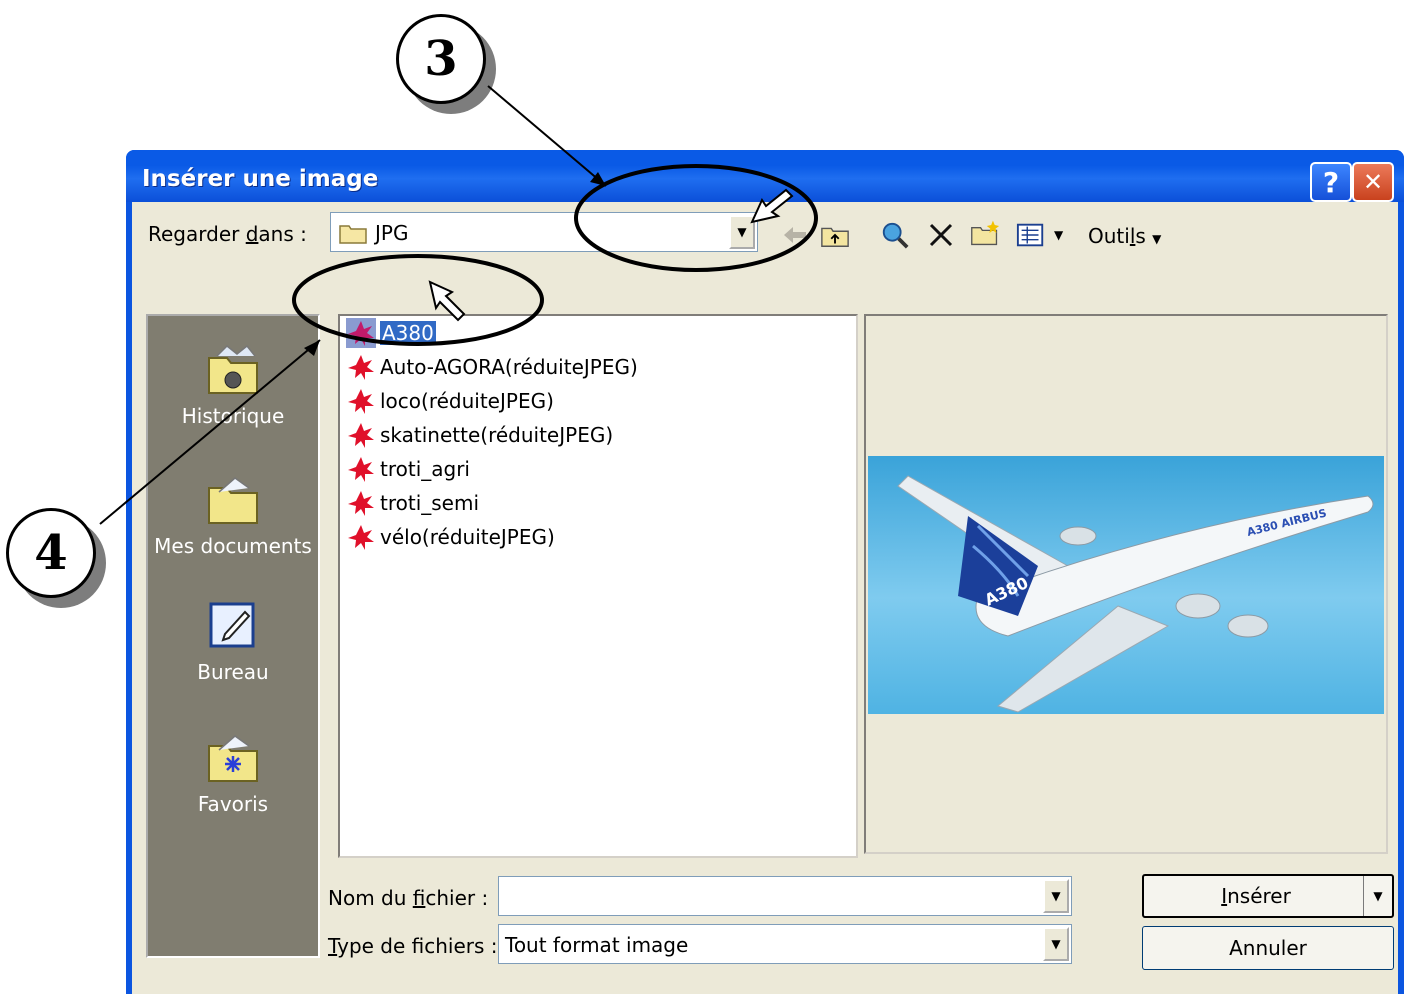 Image resolution: width=1424 pixels, height=994 pixels. What do you see at coordinates (772, 206) in the screenshot?
I see `cursor-arrow-dropdown` at bounding box center [772, 206].